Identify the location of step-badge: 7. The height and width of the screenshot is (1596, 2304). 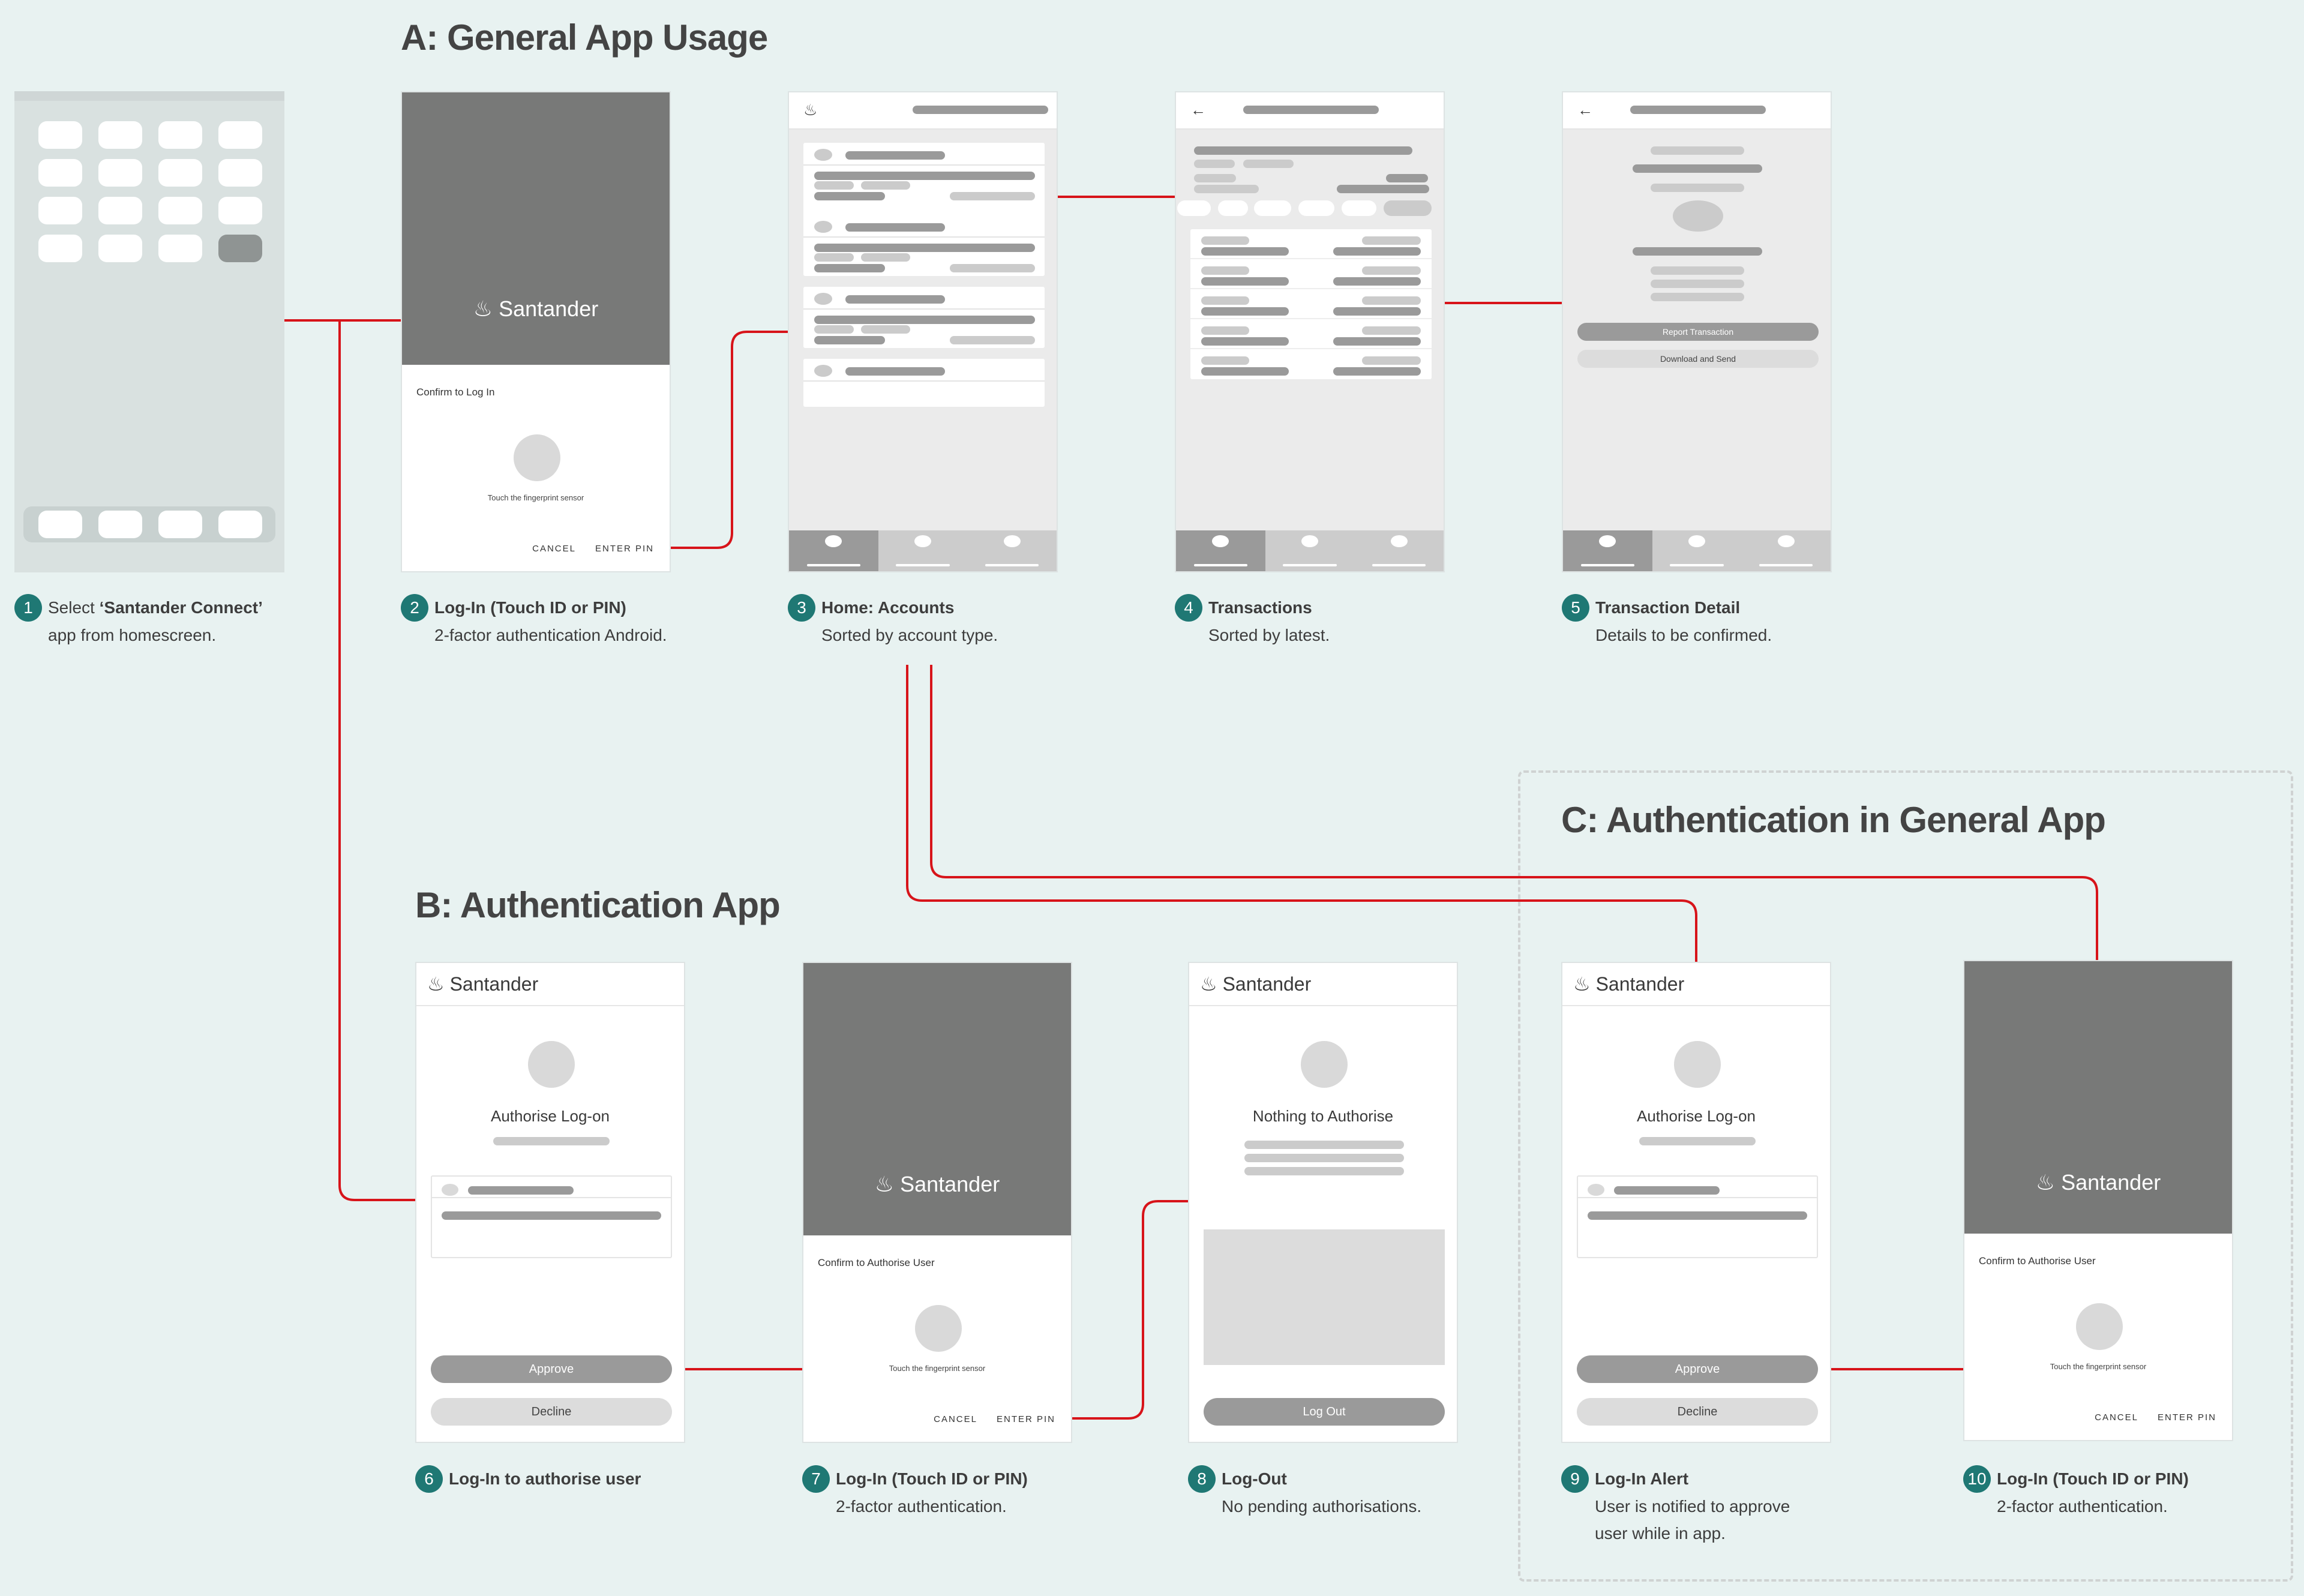
(816, 1479).